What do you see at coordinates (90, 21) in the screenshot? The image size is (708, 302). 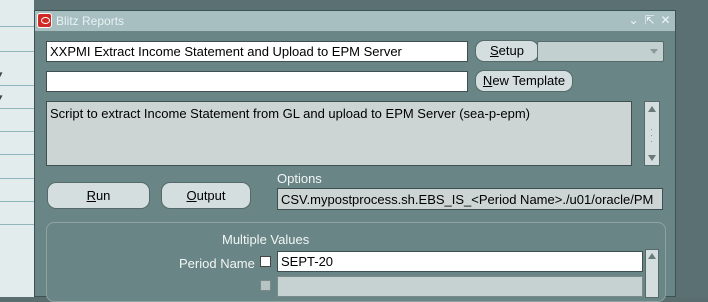 I see `window-title: Blitz Reports` at bounding box center [90, 21].